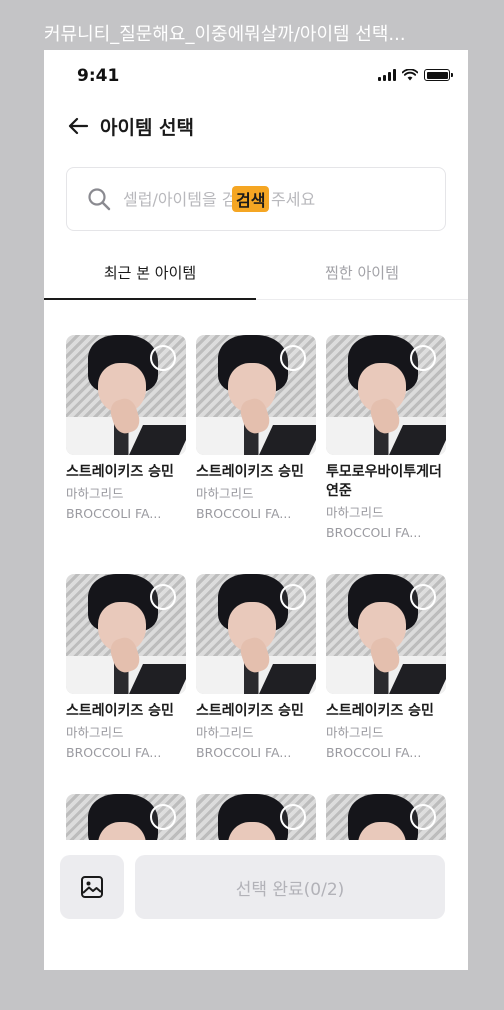 The height and width of the screenshot is (1010, 504). I want to click on status-icons, so click(415, 75).